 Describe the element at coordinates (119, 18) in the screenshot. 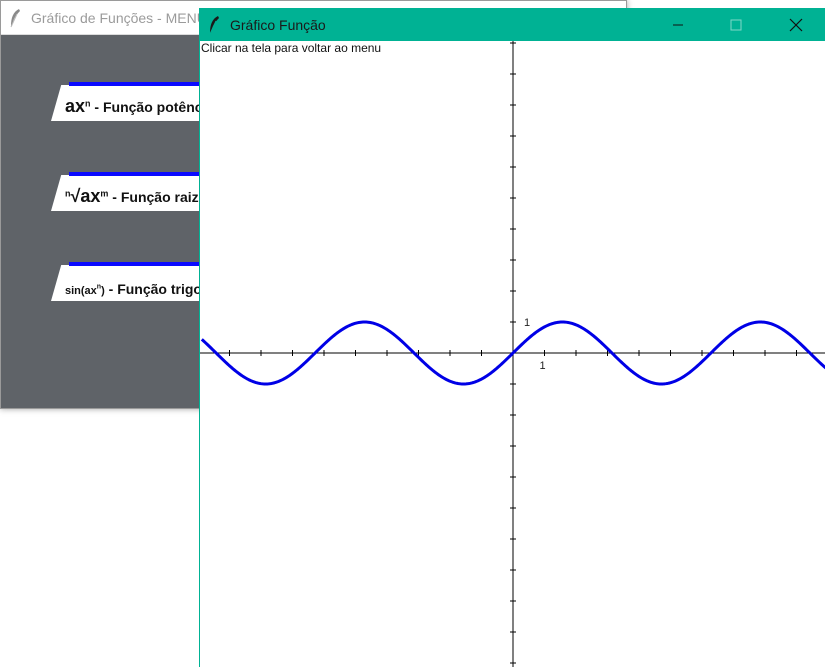

I see `menu-window-title: Gráfico de Funções - MENU` at that location.